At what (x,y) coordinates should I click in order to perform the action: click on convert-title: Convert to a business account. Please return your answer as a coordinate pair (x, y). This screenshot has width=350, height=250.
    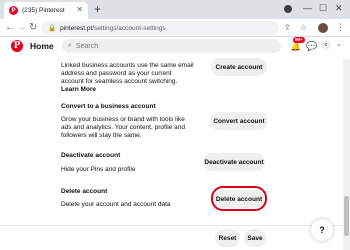
    Looking at the image, I should click on (108, 106).